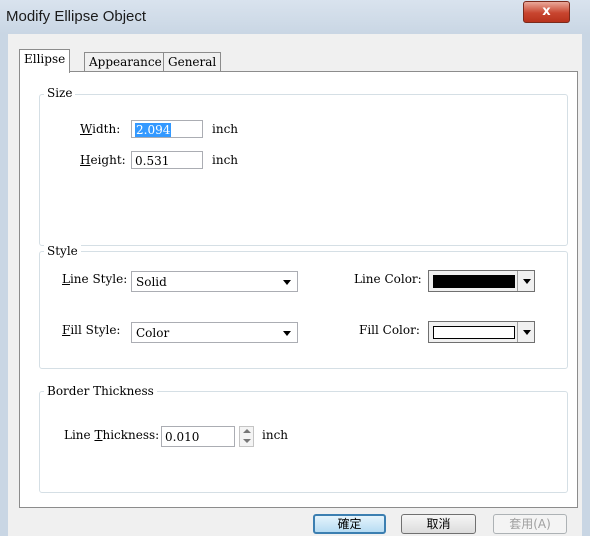 The width and height of the screenshot is (590, 536). I want to click on line-color-picker, so click(481, 281).